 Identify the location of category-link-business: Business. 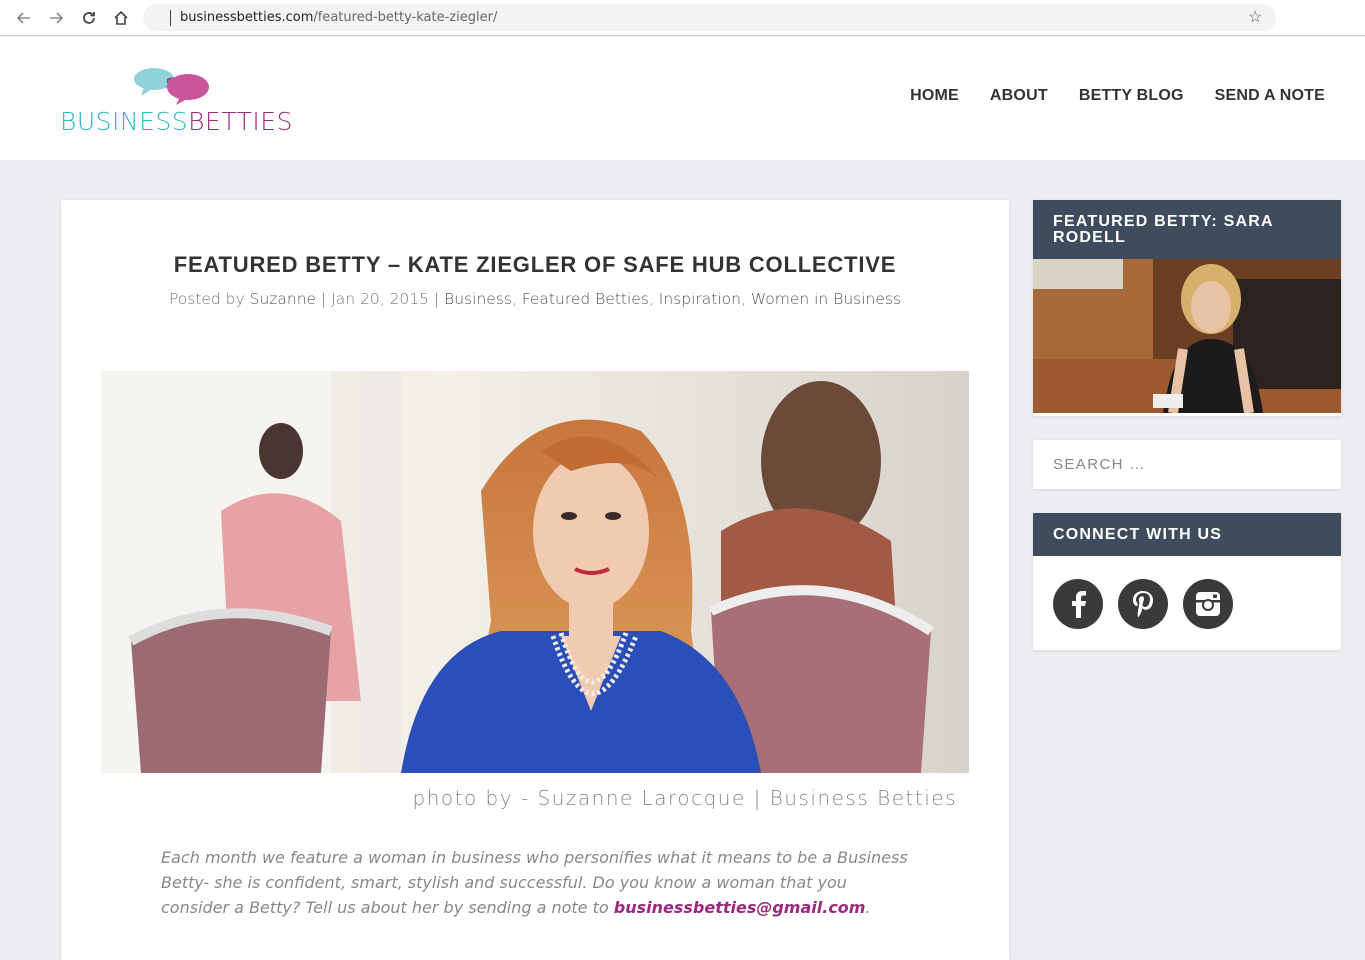
(478, 299).